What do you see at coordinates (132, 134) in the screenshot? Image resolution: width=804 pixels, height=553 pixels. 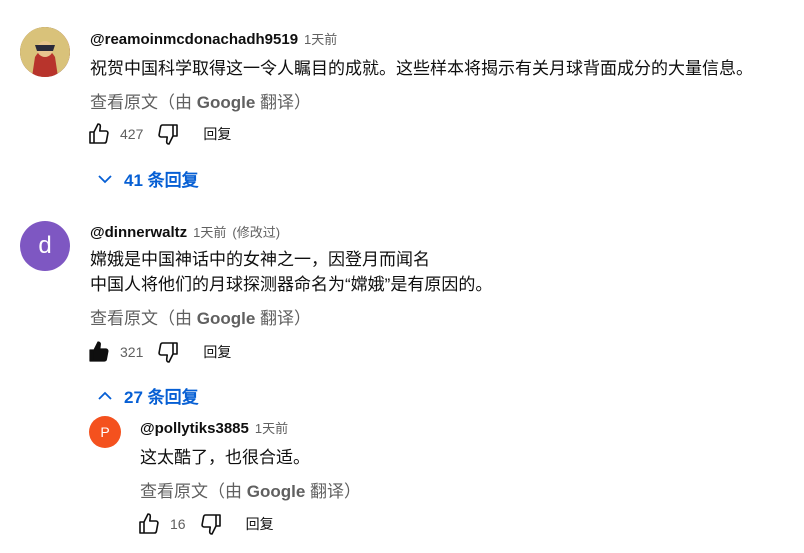 I see `like-count: 427` at bounding box center [132, 134].